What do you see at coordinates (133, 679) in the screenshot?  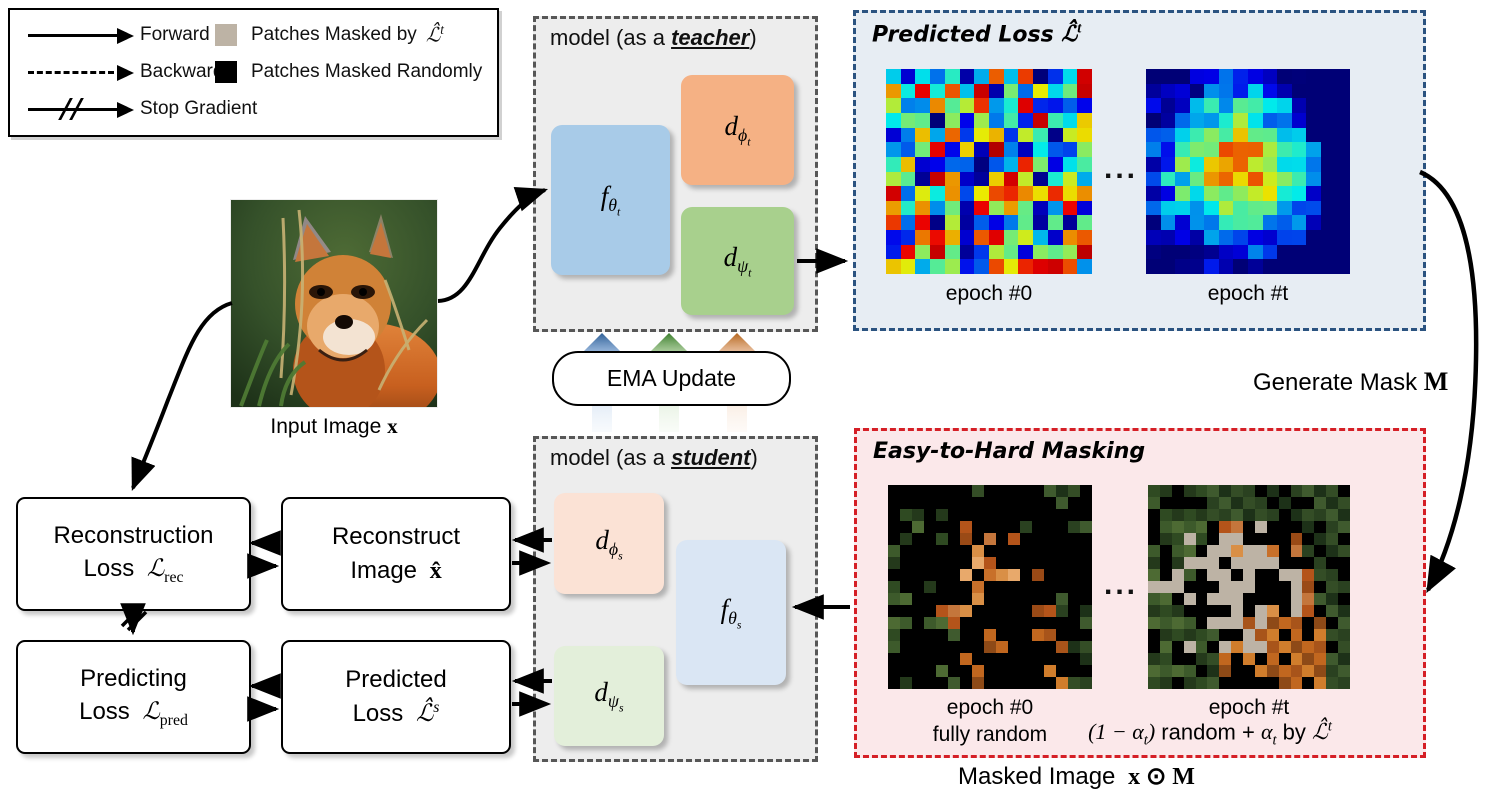 I see `predicting-loss-line1: Predicting` at bounding box center [133, 679].